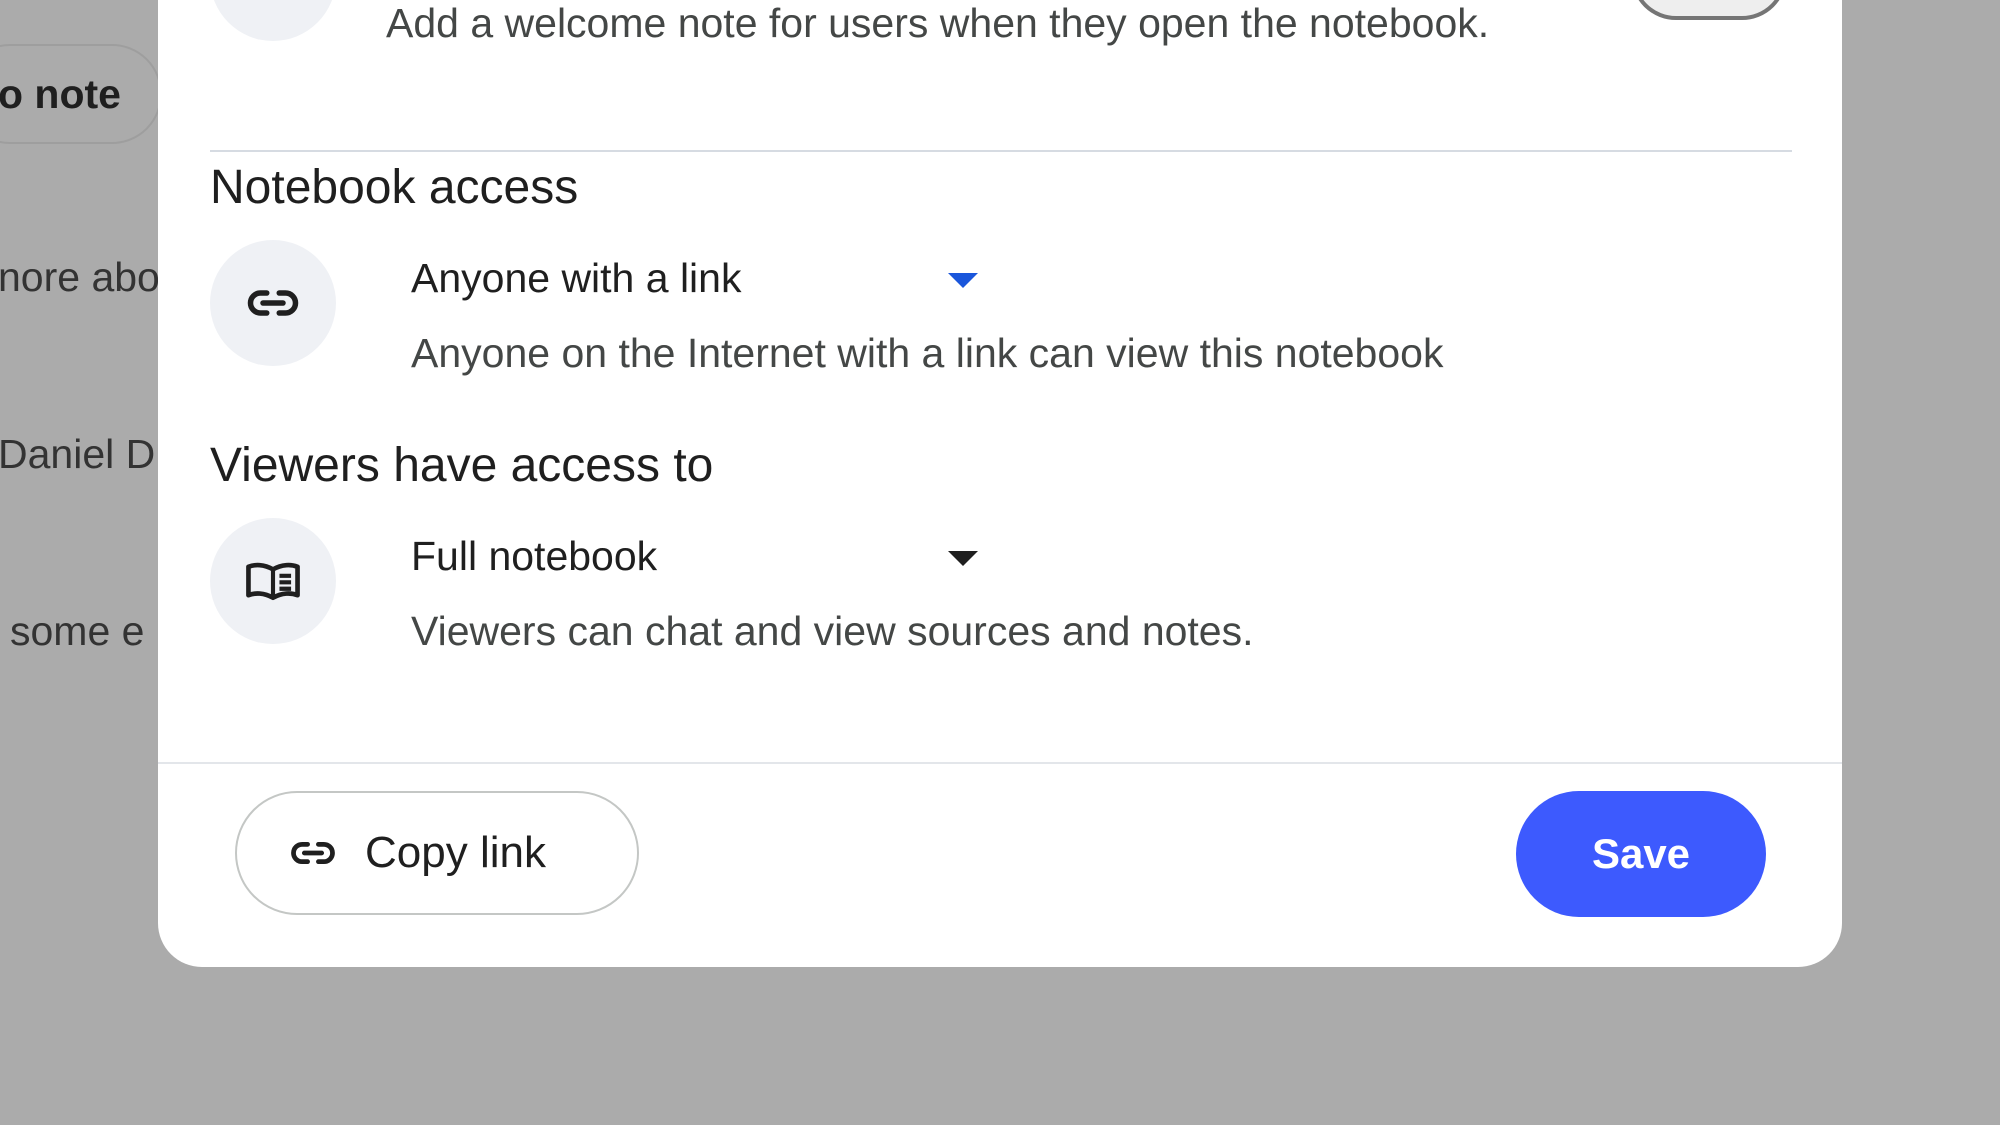 This screenshot has width=2000, height=1125. Describe the element at coordinates (576, 278) in the screenshot. I see `notebook-access-selected: Anyone with a link` at that location.